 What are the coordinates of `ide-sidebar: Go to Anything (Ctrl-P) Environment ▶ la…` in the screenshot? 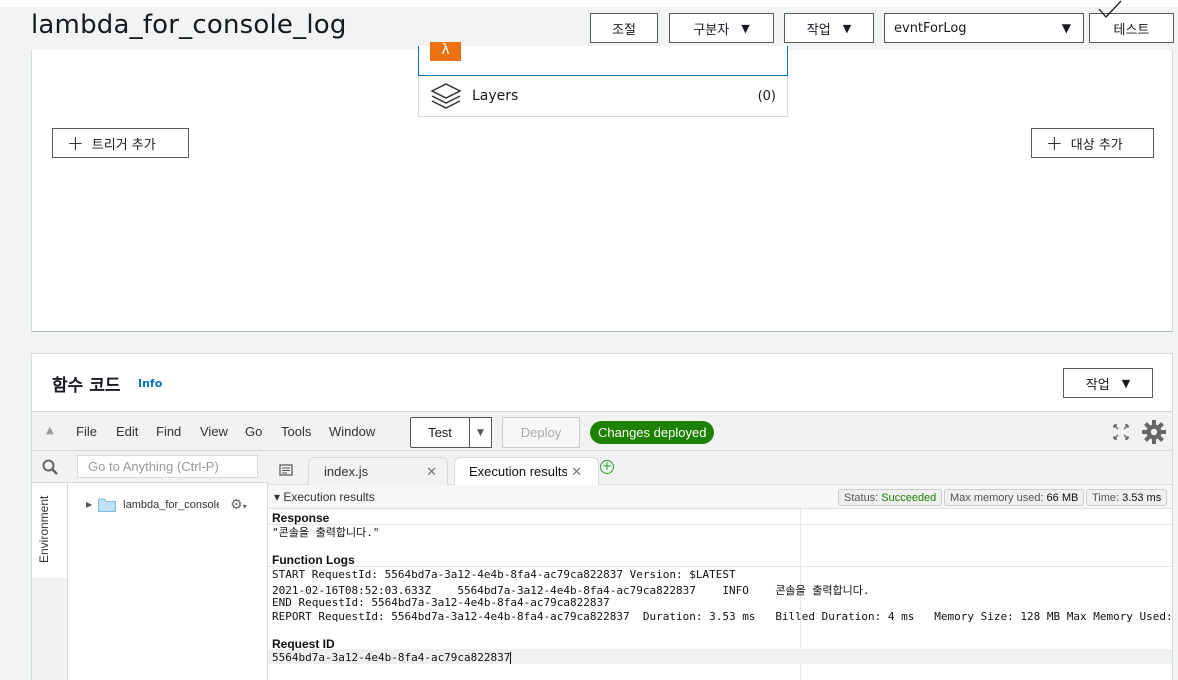 It's located at (150, 565).